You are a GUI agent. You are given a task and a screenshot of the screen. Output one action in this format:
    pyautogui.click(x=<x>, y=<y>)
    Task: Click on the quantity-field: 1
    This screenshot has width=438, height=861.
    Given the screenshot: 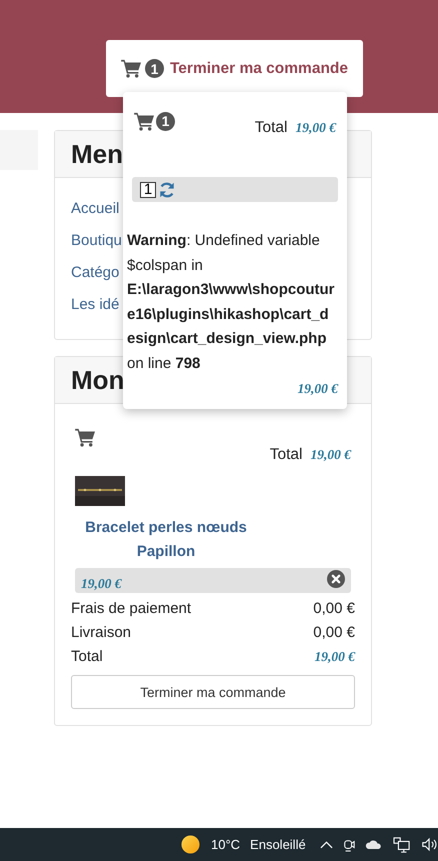 What is the action you would take?
    pyautogui.click(x=148, y=190)
    